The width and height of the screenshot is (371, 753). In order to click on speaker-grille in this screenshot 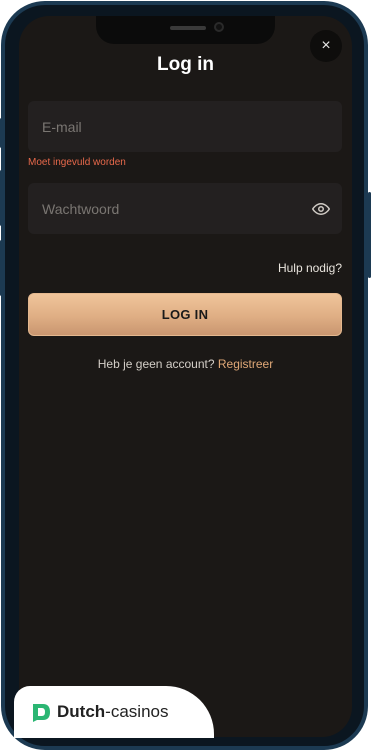, I will do `click(188, 28)`.